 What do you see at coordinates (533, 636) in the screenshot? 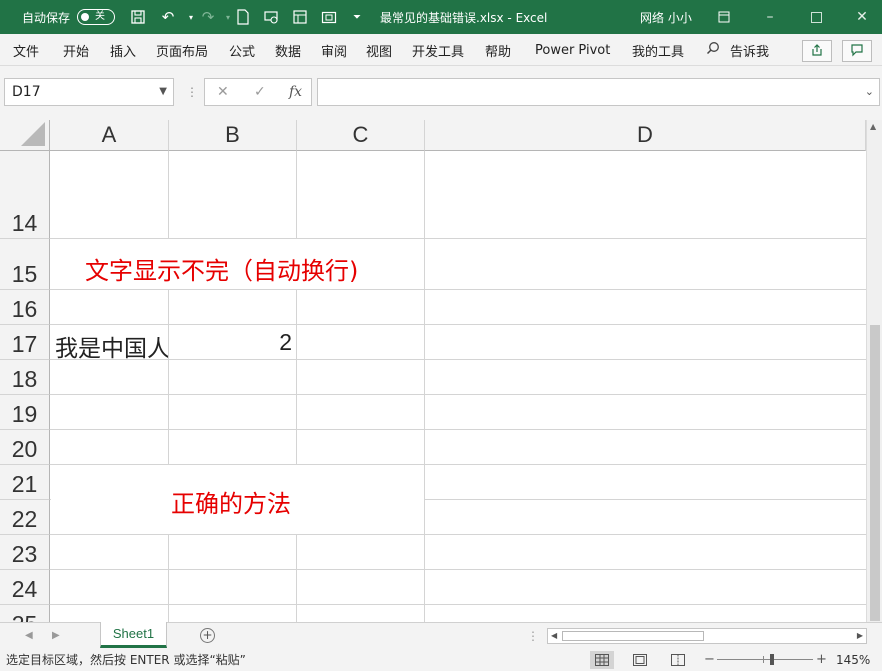
I see `splitter-handle-icon: ⋮` at bounding box center [533, 636].